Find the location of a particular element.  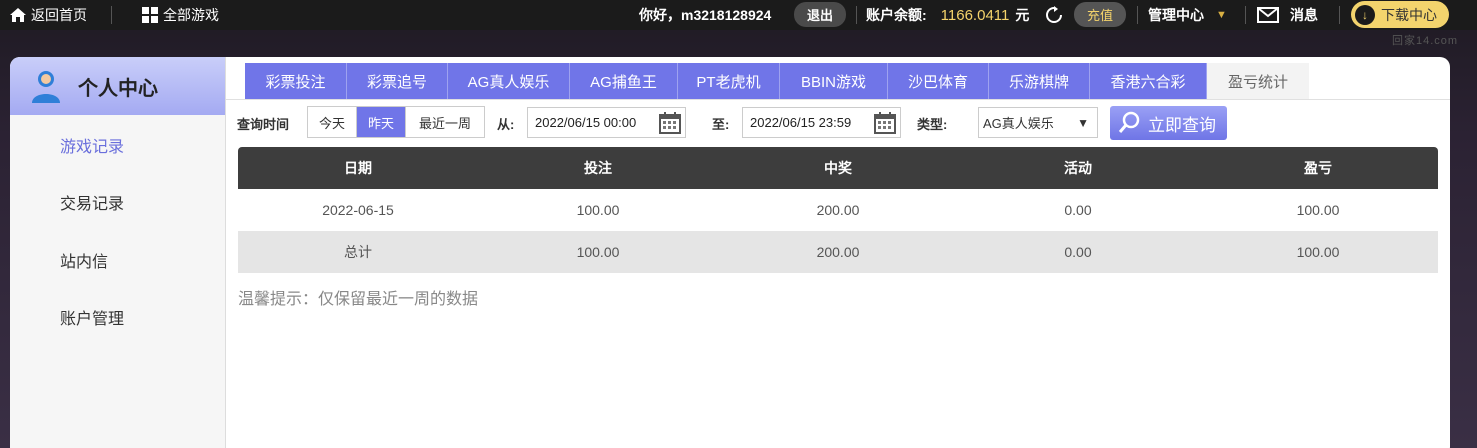

header-profit: 盈亏 is located at coordinates (1318, 168).